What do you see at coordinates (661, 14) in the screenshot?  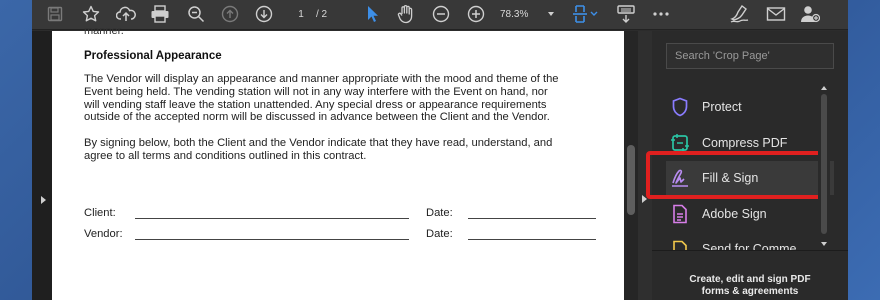 I see `more-options-icon` at bounding box center [661, 14].